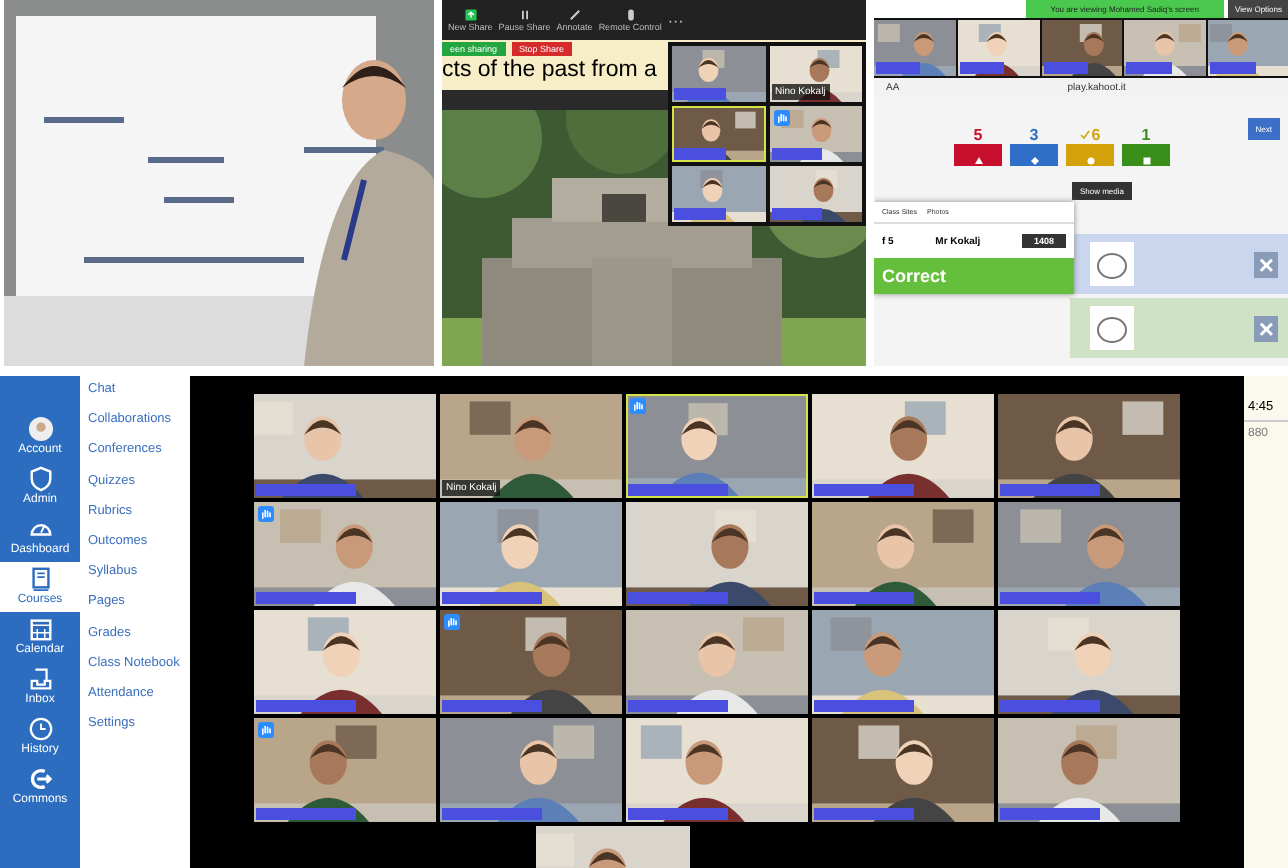  I want to click on share-icon, so click(470, 15).